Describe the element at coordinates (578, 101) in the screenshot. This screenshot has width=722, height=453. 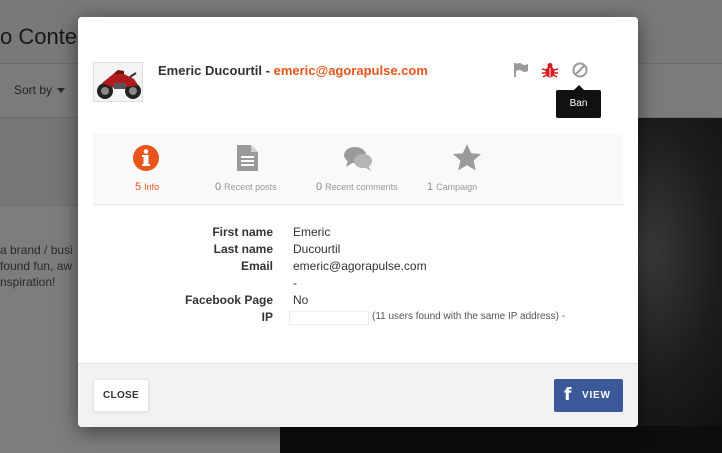
I see `ban-tooltip: Ban` at that location.